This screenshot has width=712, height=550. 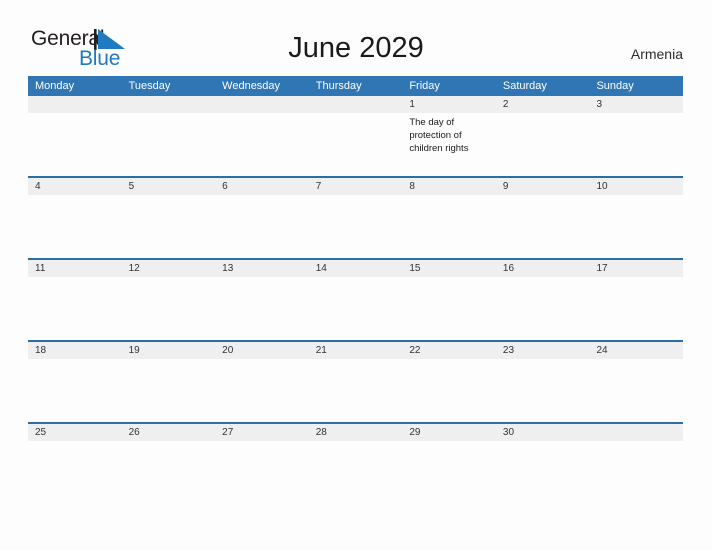 I want to click on day-number: 27, so click(x=262, y=432).